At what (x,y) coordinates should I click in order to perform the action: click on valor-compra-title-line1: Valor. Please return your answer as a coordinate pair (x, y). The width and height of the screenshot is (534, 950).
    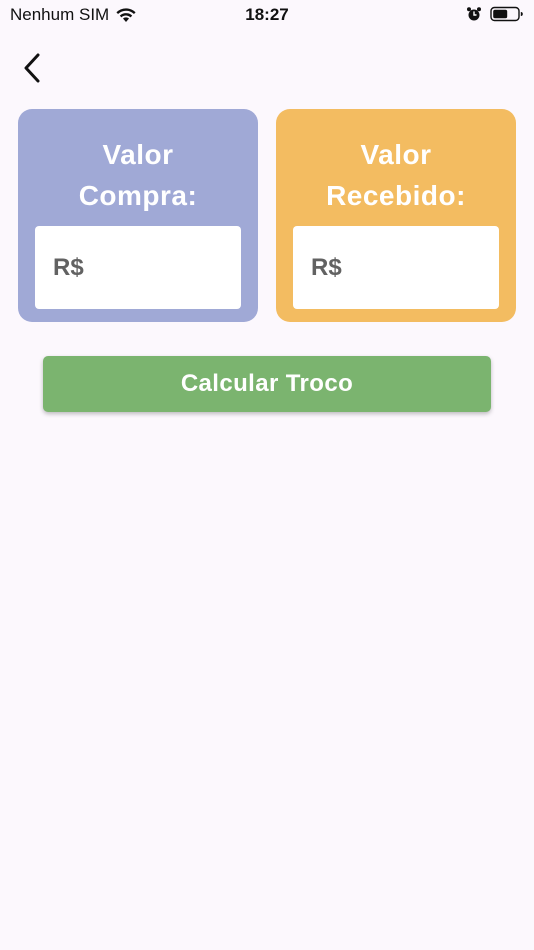
    Looking at the image, I should click on (138, 154).